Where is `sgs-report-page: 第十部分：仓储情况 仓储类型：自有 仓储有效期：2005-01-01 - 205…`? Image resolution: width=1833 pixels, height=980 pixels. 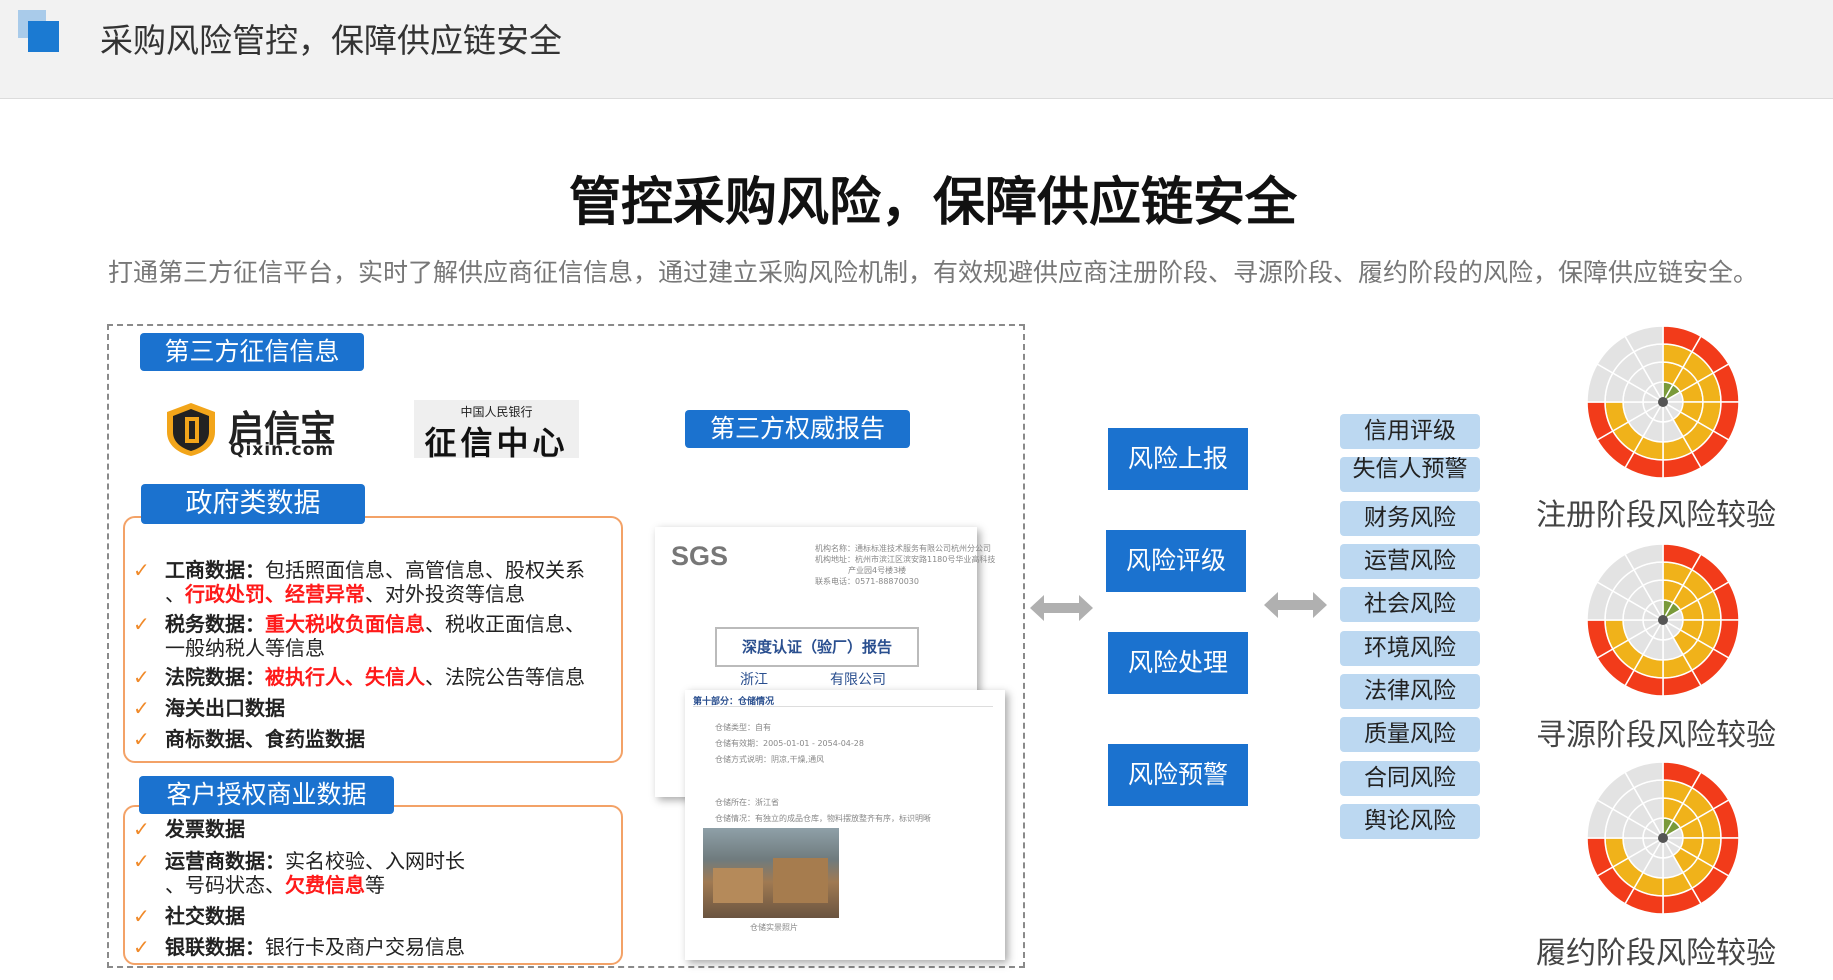
sgs-report-page: 第十部分：仓储情况 仓储类型：自有 仓储有效期：2005-01-01 - 205… is located at coordinates (845, 825).